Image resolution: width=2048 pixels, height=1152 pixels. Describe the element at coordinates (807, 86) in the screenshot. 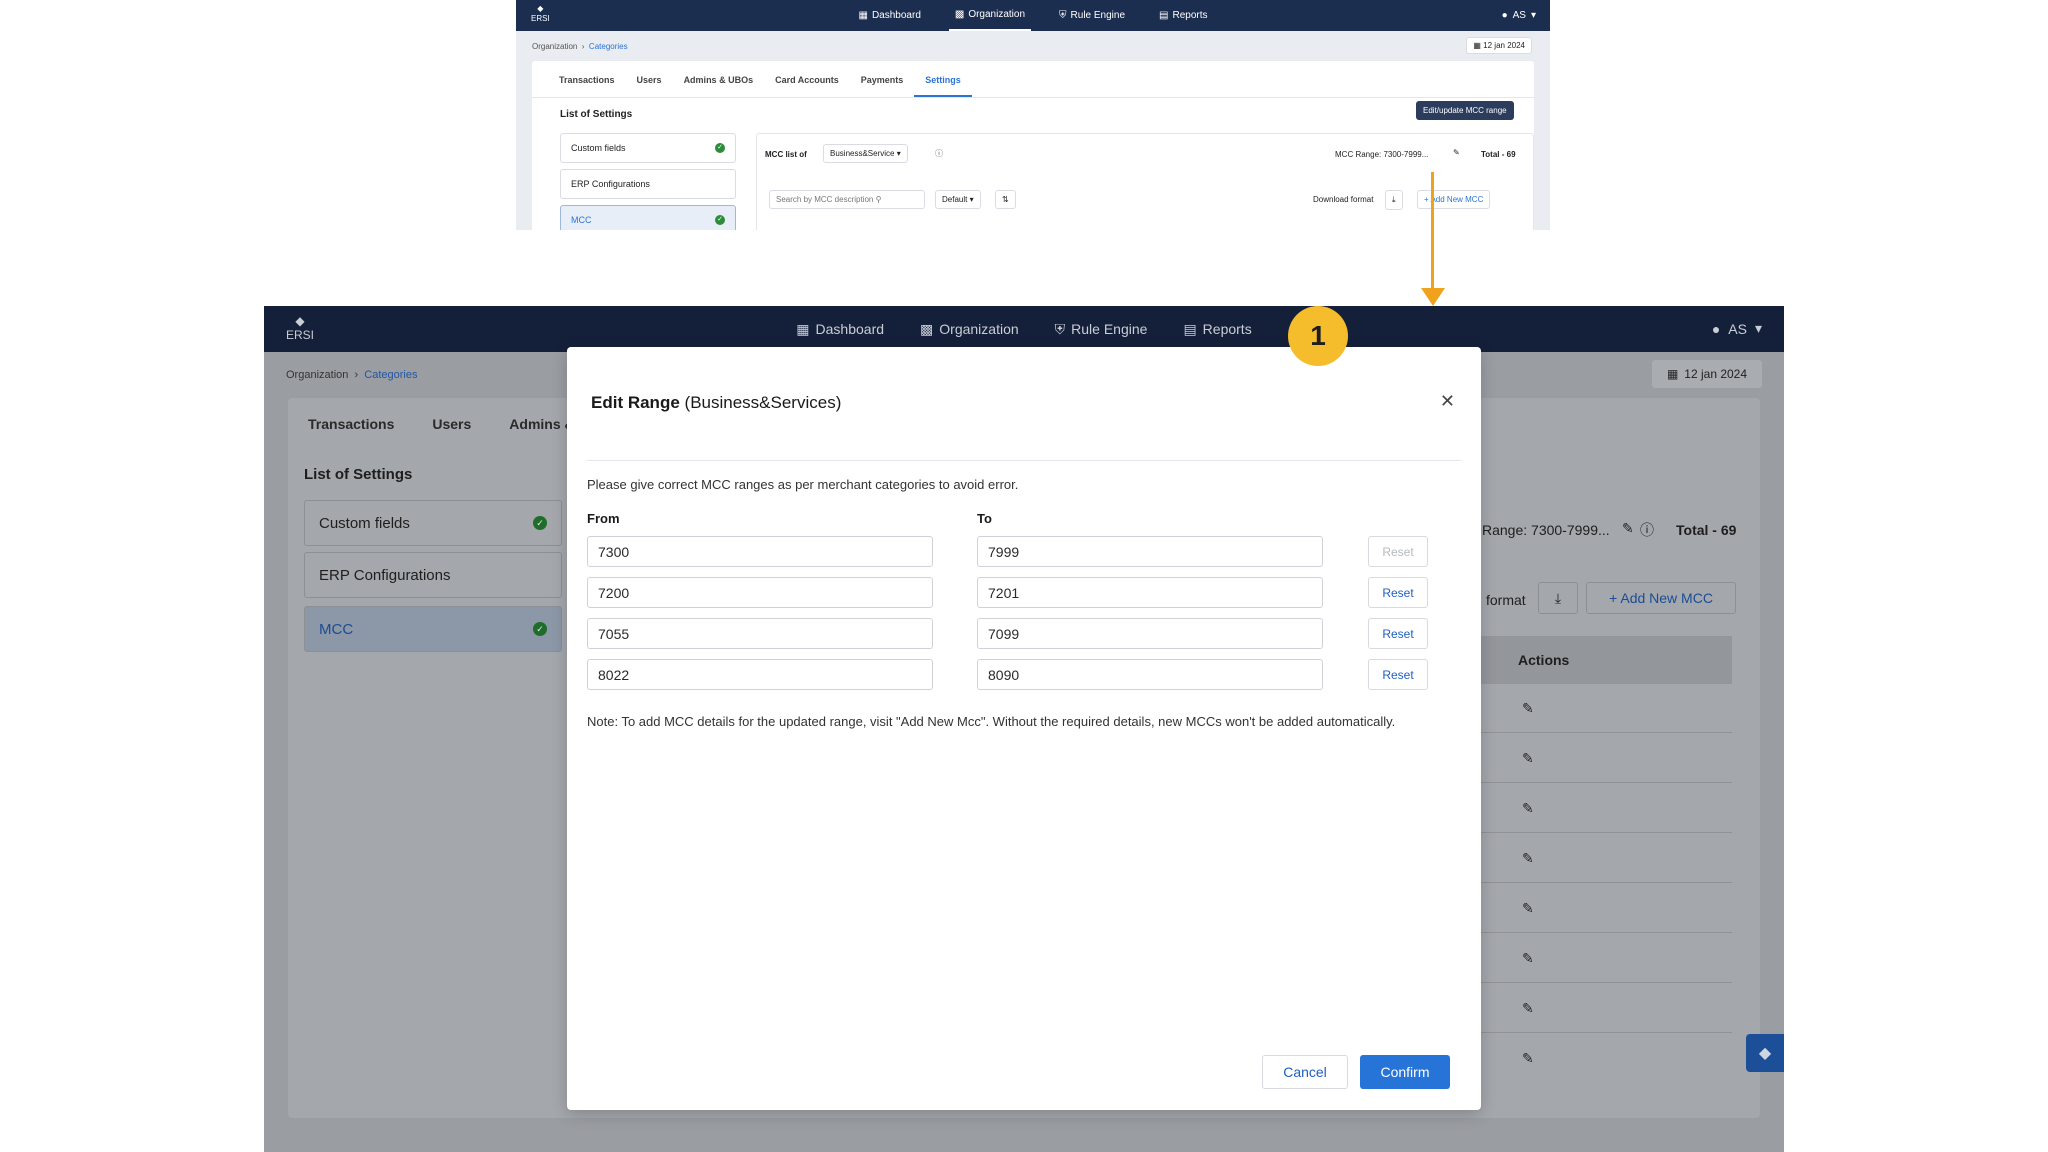

I see `tab-card-accounts: Card Accounts` at that location.